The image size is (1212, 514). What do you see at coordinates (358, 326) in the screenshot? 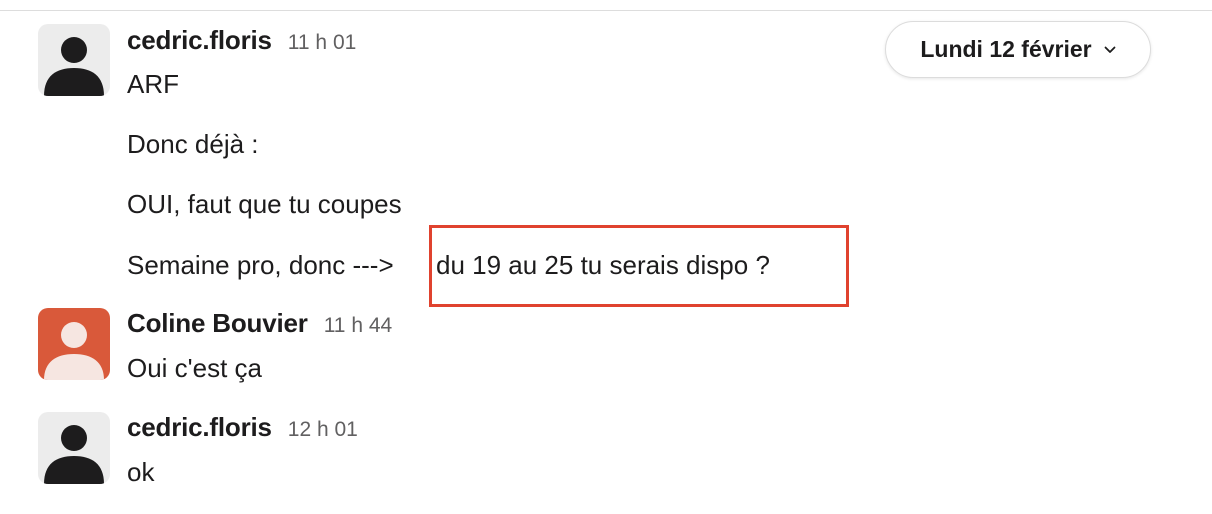
I see `message-timestamp: 11 h 44` at bounding box center [358, 326].